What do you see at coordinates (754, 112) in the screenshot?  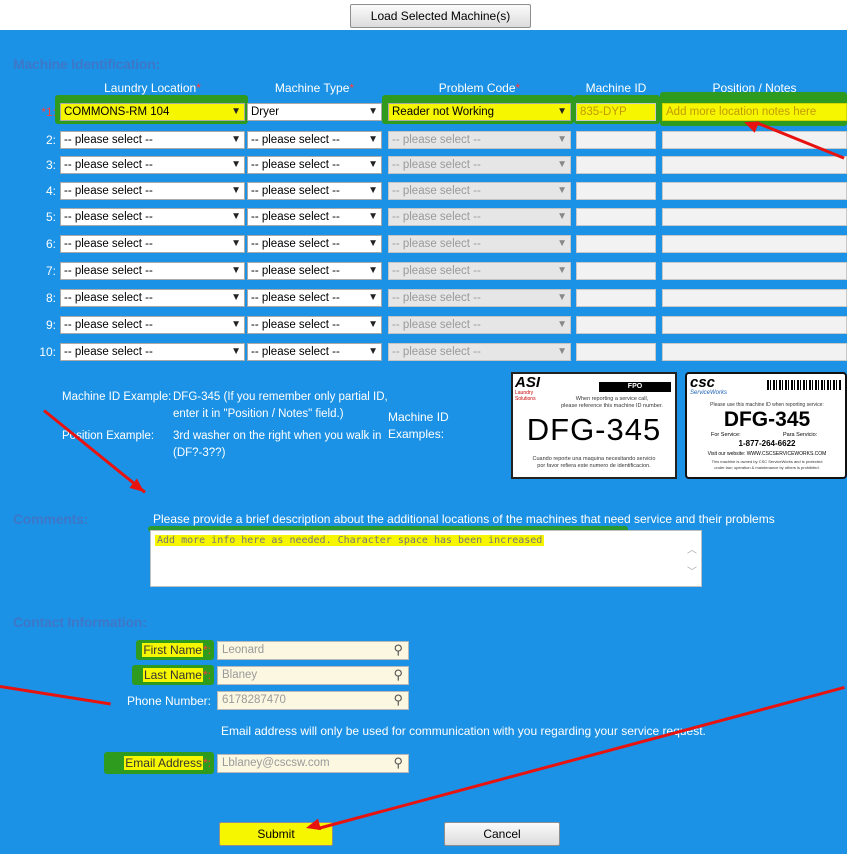 I see `position-notes-field: Add more location notes here` at bounding box center [754, 112].